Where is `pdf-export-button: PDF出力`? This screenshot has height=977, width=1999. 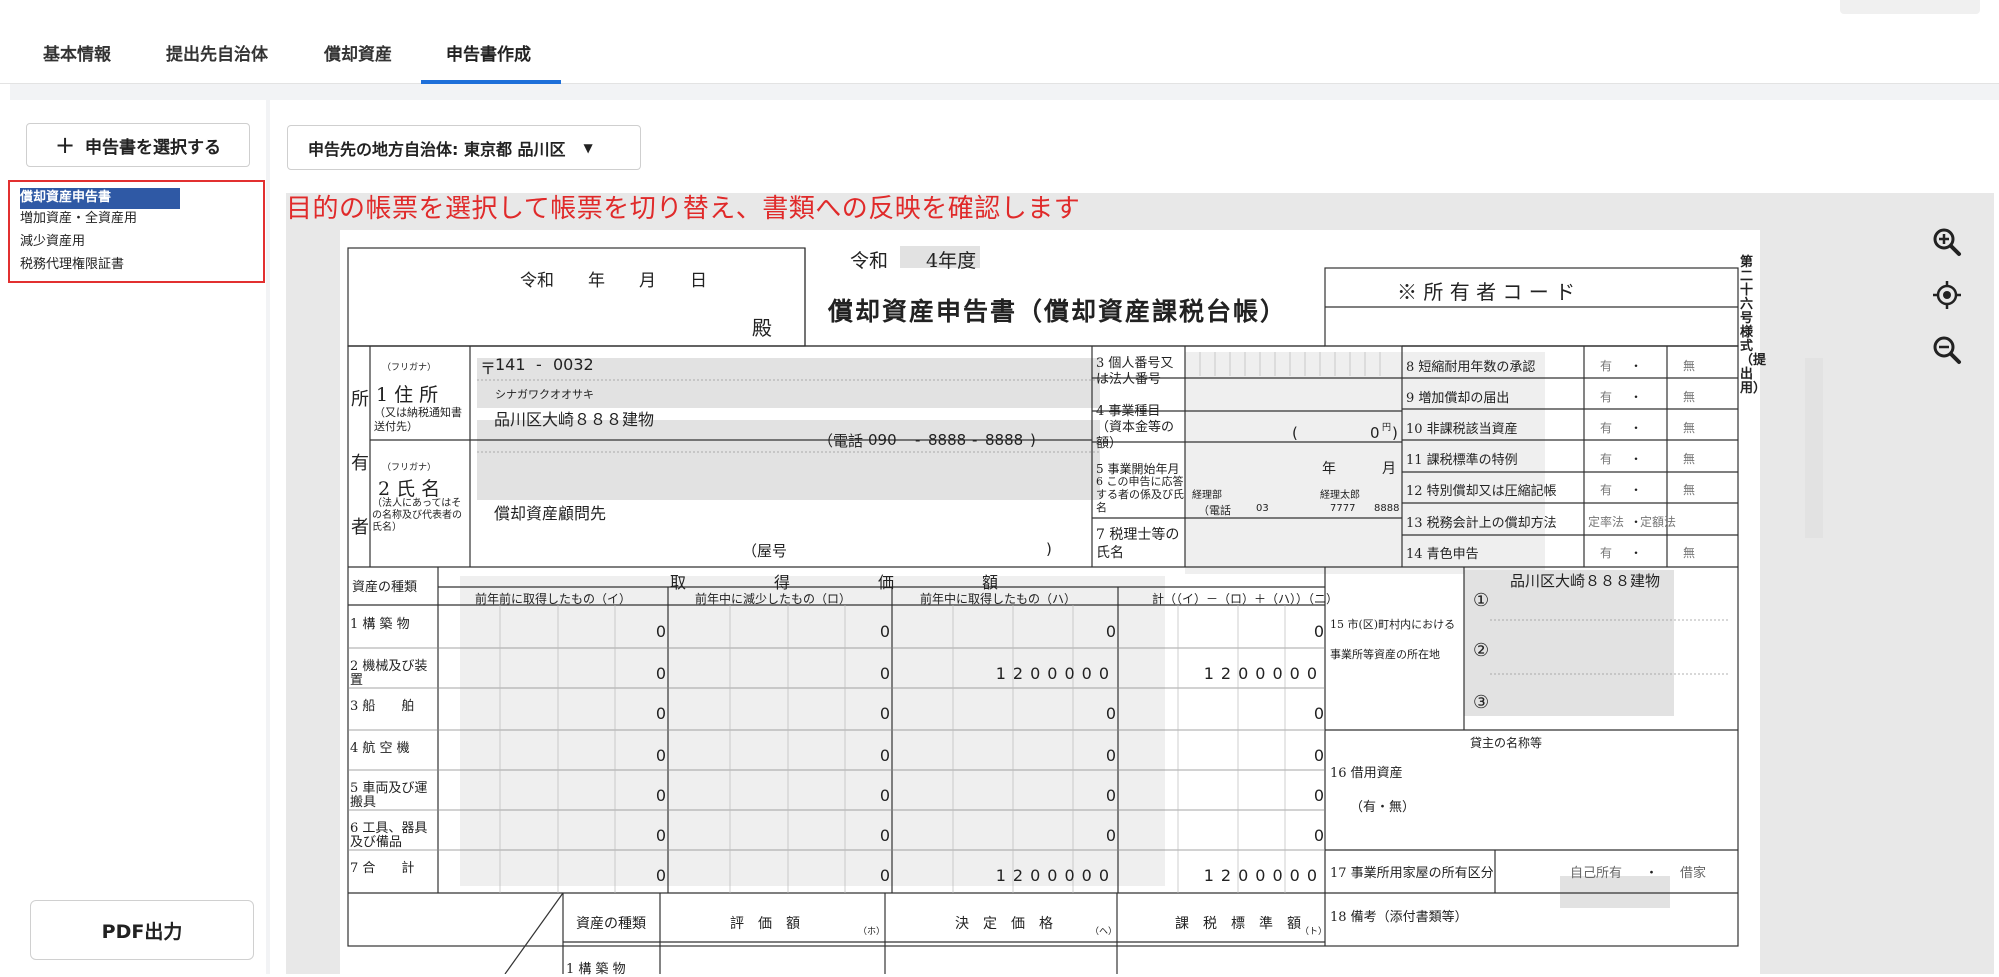
pdf-export-button: PDF出力 is located at coordinates (142, 930).